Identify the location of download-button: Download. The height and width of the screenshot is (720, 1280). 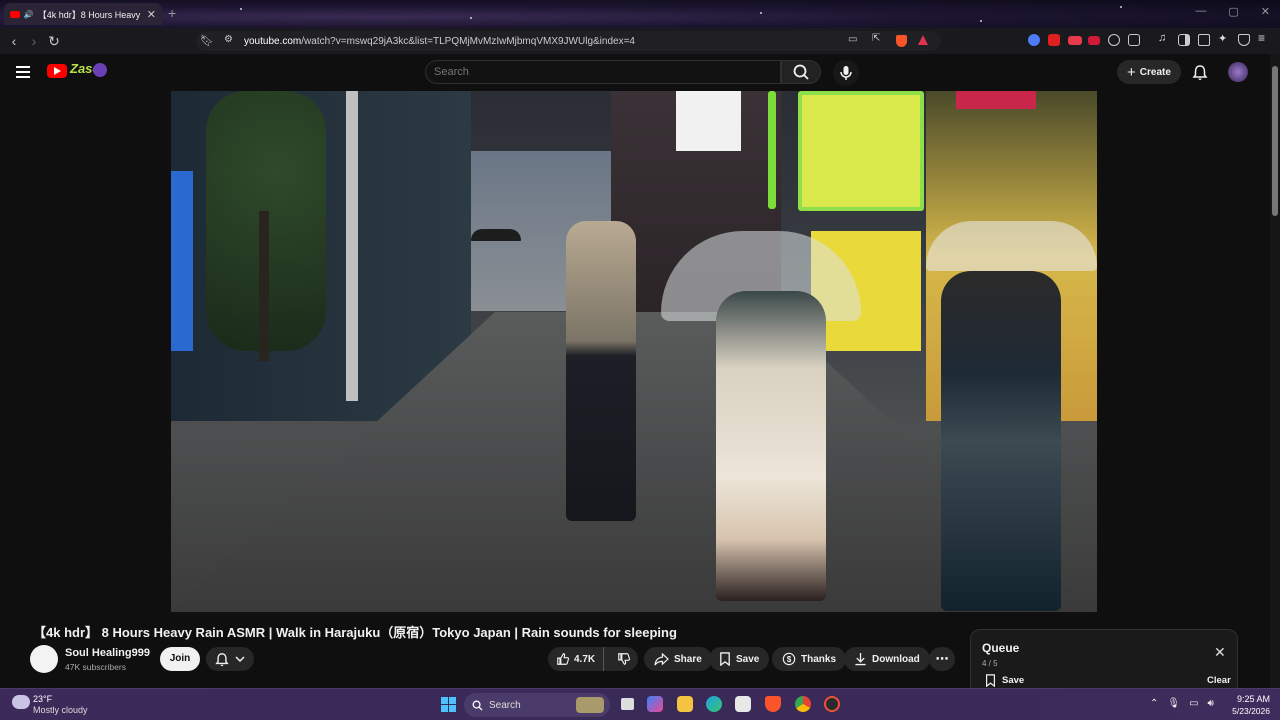
(887, 659).